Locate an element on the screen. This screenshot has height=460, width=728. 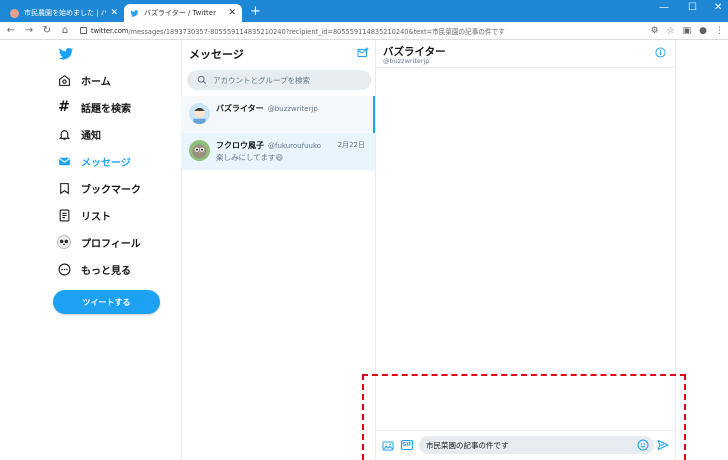
nav-label: リスト is located at coordinates (96, 217).